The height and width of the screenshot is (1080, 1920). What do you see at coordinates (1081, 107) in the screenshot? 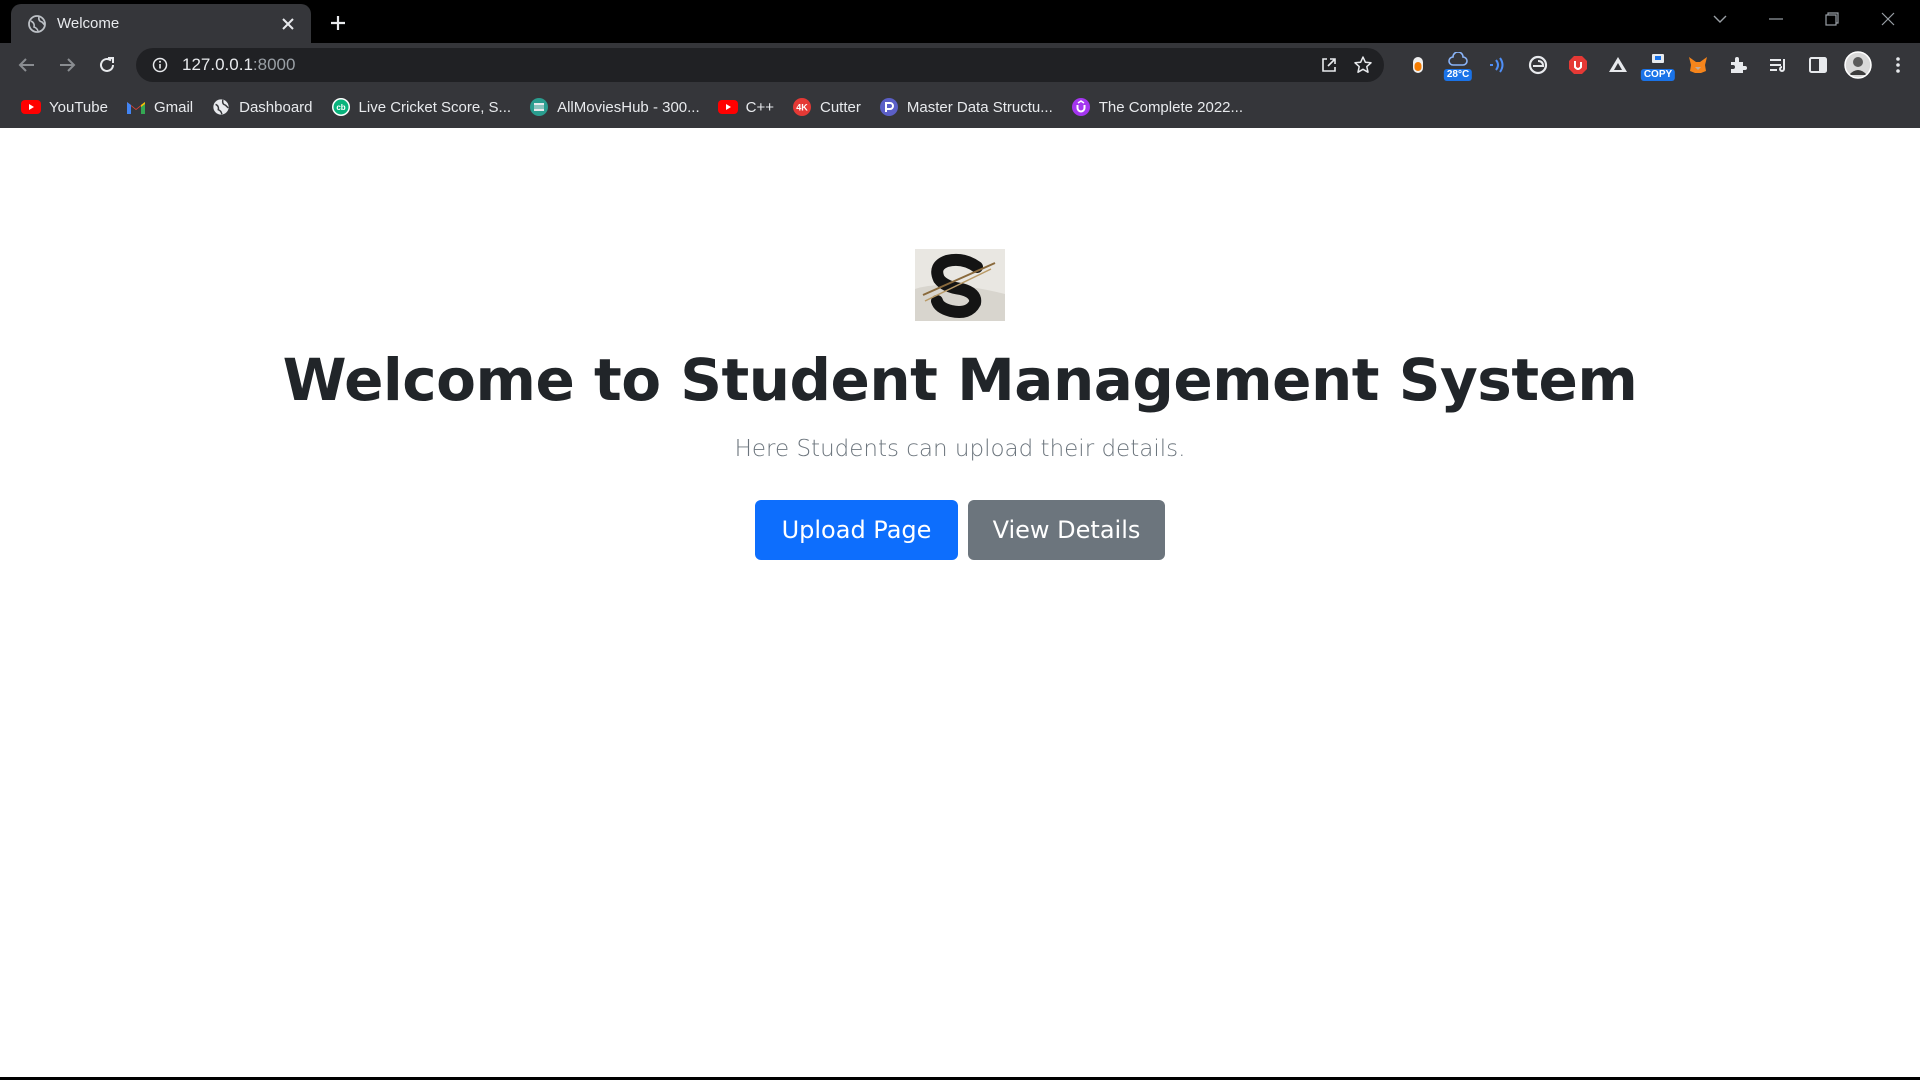
I see `udemy-icon` at bounding box center [1081, 107].